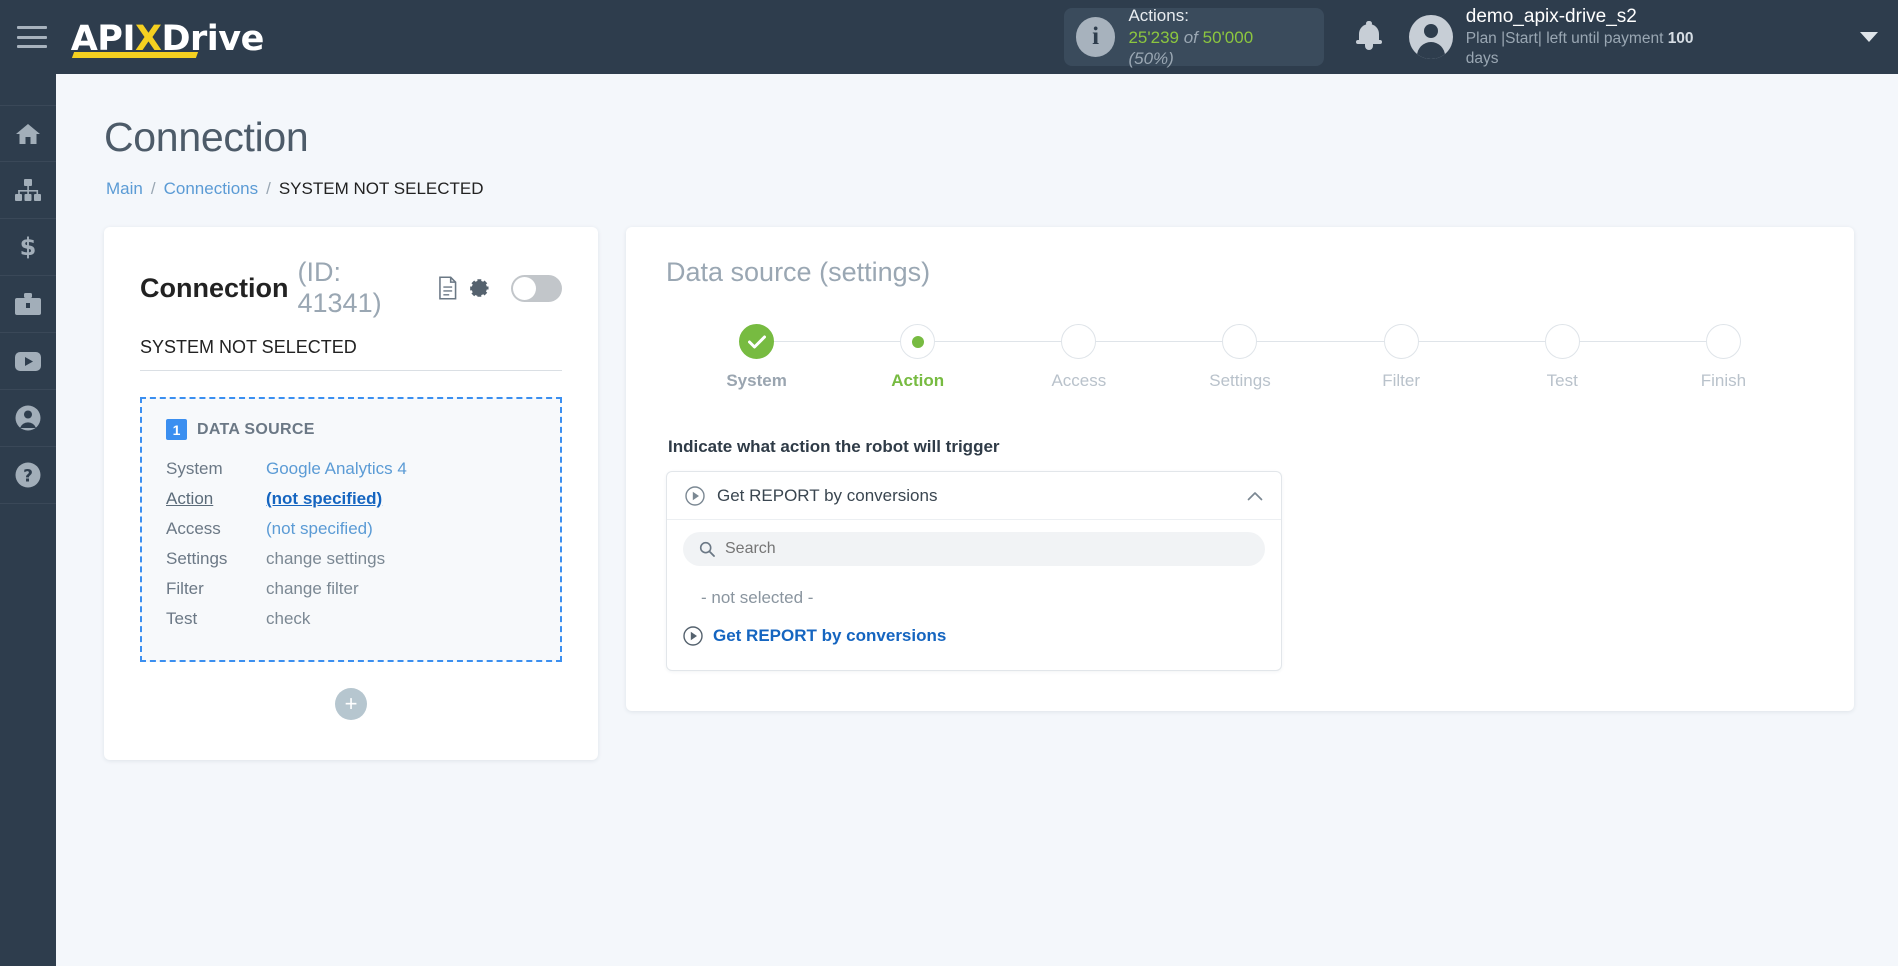 The width and height of the screenshot is (1898, 966). I want to click on actions-of: of, so click(1190, 37).